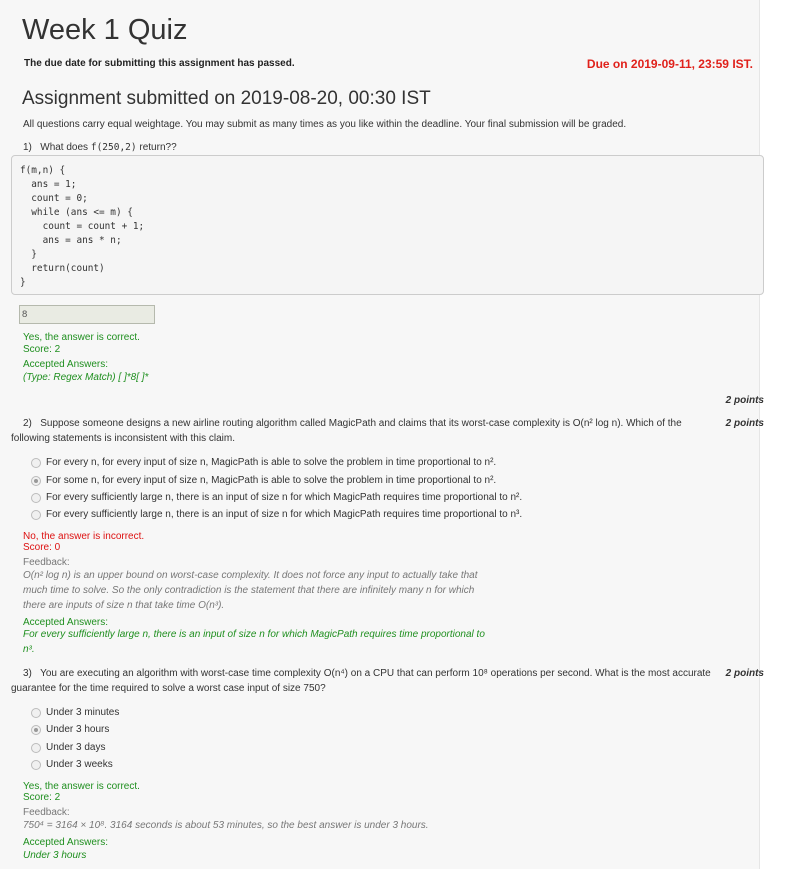 Image resolution: width=799 pixels, height=869 pixels. What do you see at coordinates (744, 400) in the screenshot?
I see `question-1-points: 2 points` at bounding box center [744, 400].